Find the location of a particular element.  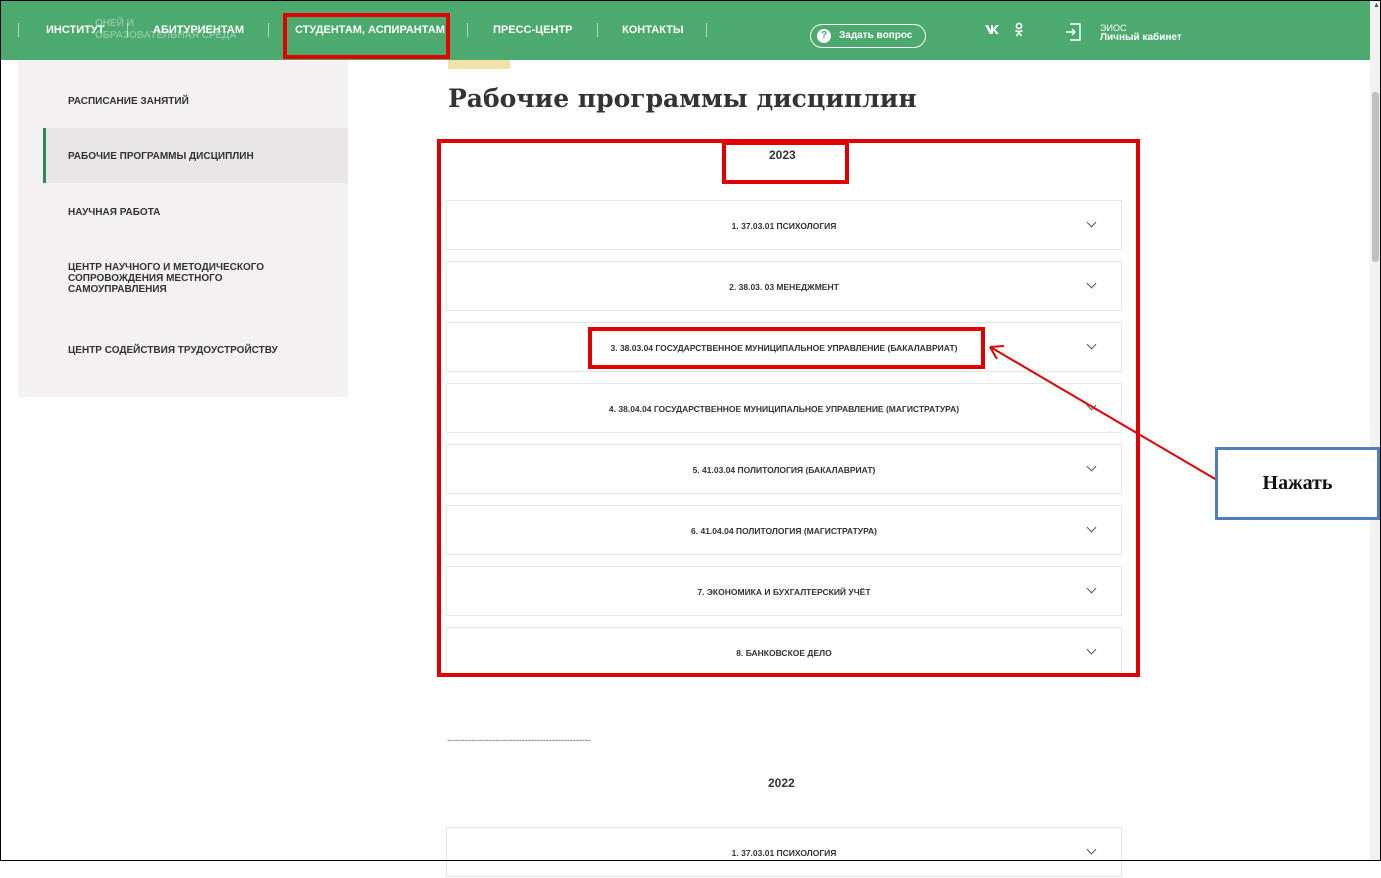

eios-personal-account: ЭИОС Личный кабинет is located at coordinates (1141, 33).